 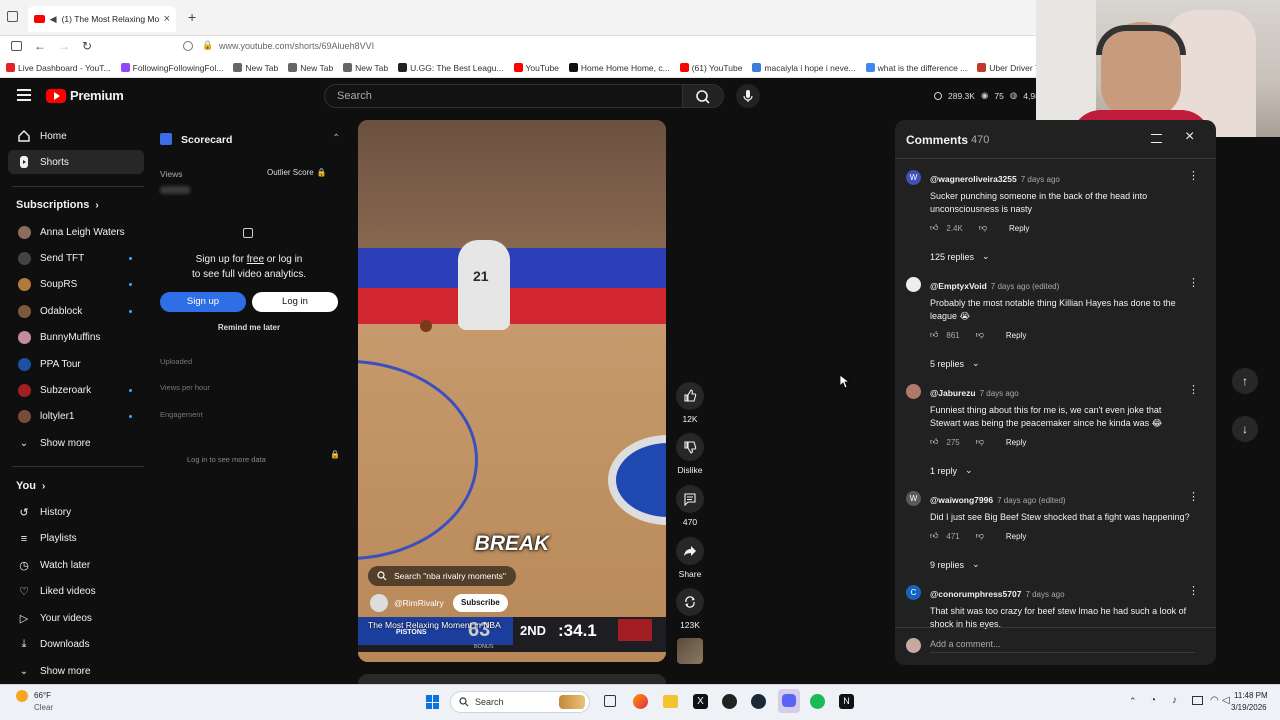 I want to click on sidebar-item-liked-videos: ♡ Liked videos, so click(x=76, y=592).